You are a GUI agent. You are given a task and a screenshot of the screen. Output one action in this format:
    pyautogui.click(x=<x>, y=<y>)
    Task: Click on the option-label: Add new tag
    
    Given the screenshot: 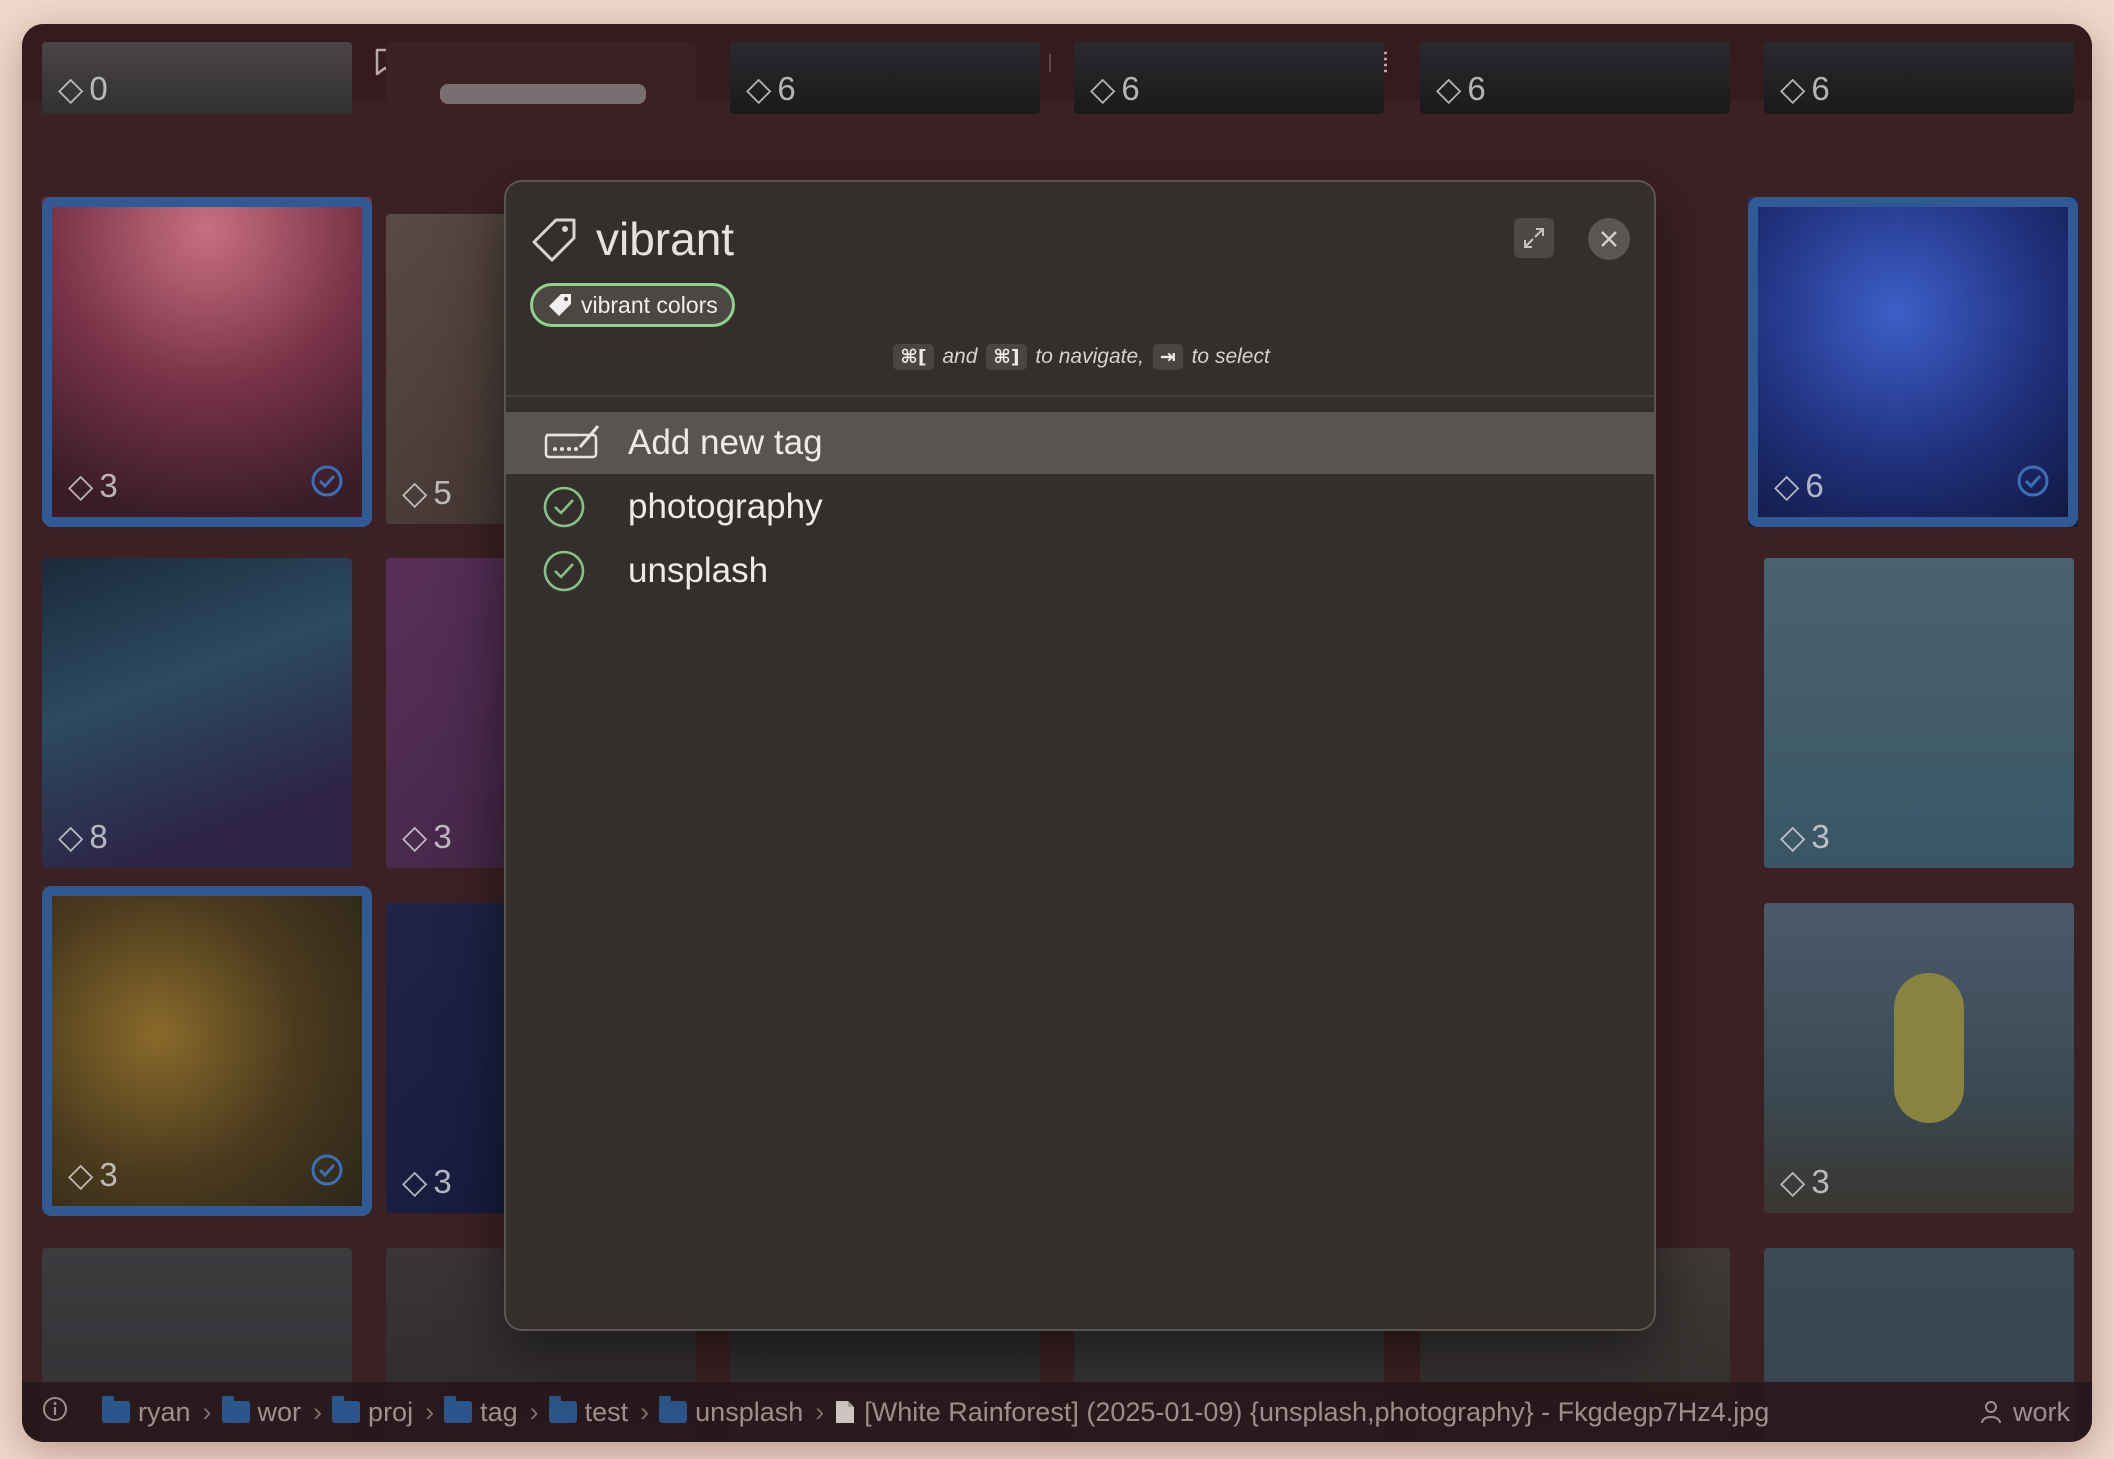 What is the action you would take?
    pyautogui.click(x=725, y=442)
    